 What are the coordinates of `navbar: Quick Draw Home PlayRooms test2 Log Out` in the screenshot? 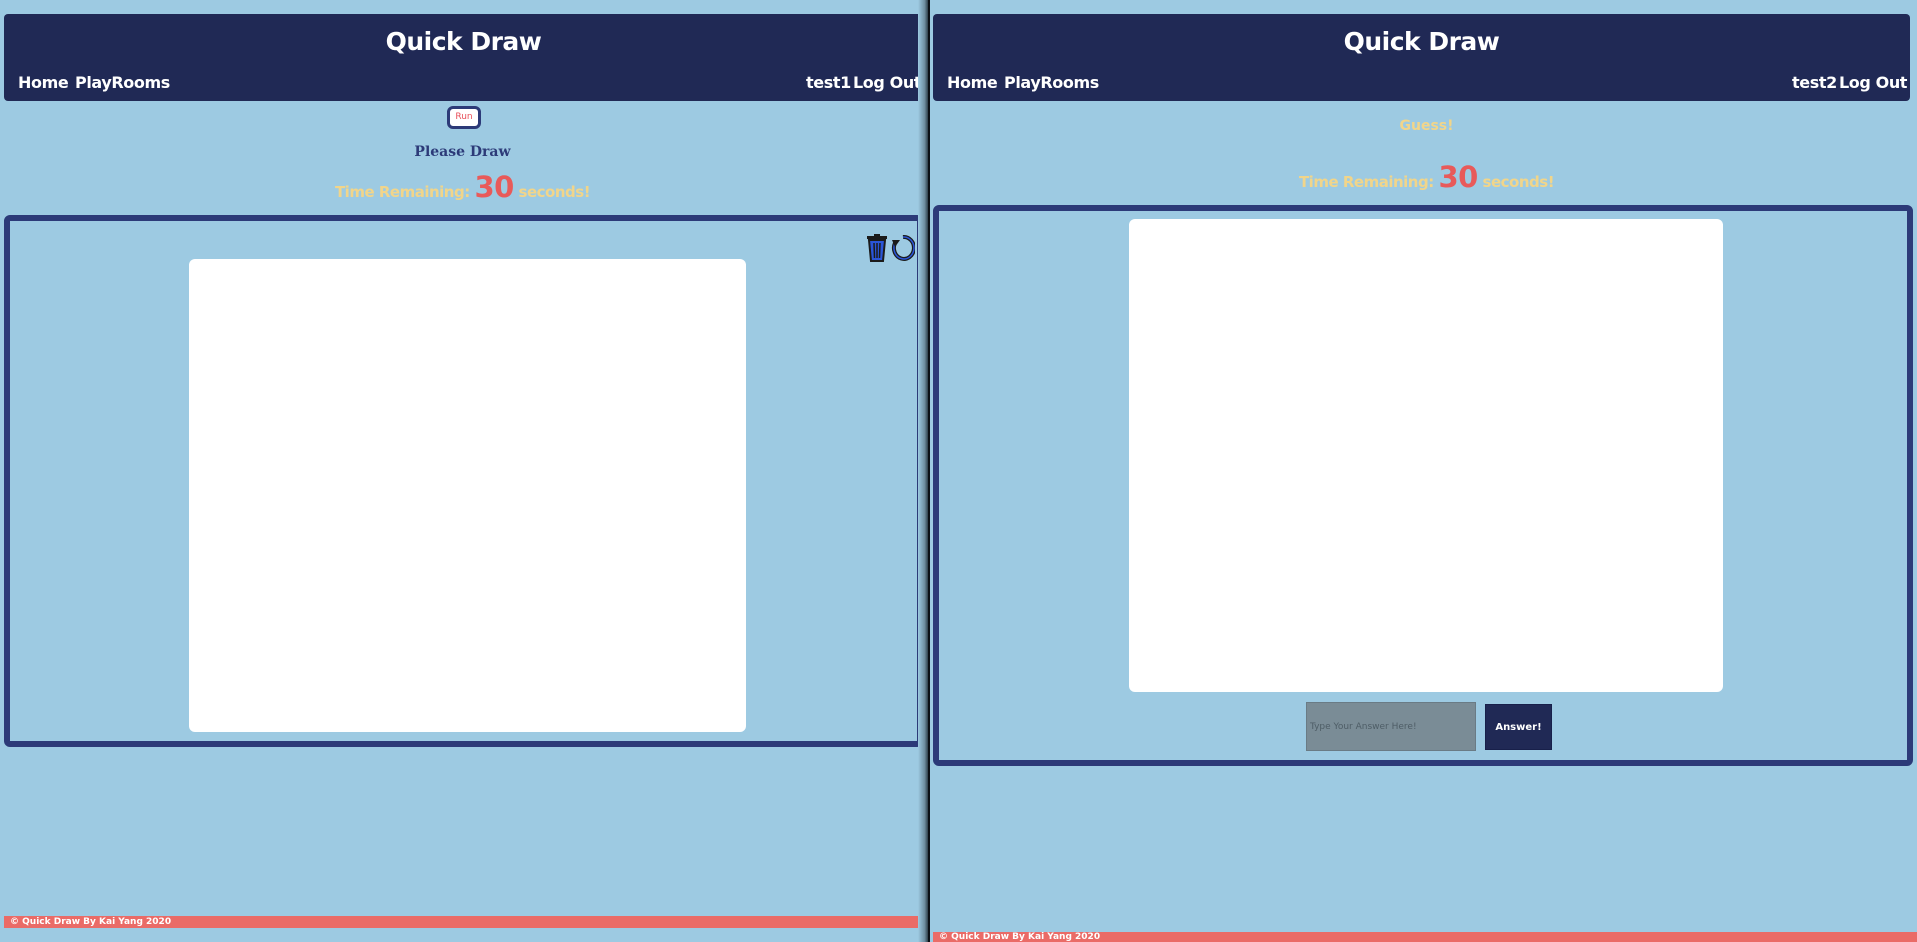 It's located at (1421, 57).